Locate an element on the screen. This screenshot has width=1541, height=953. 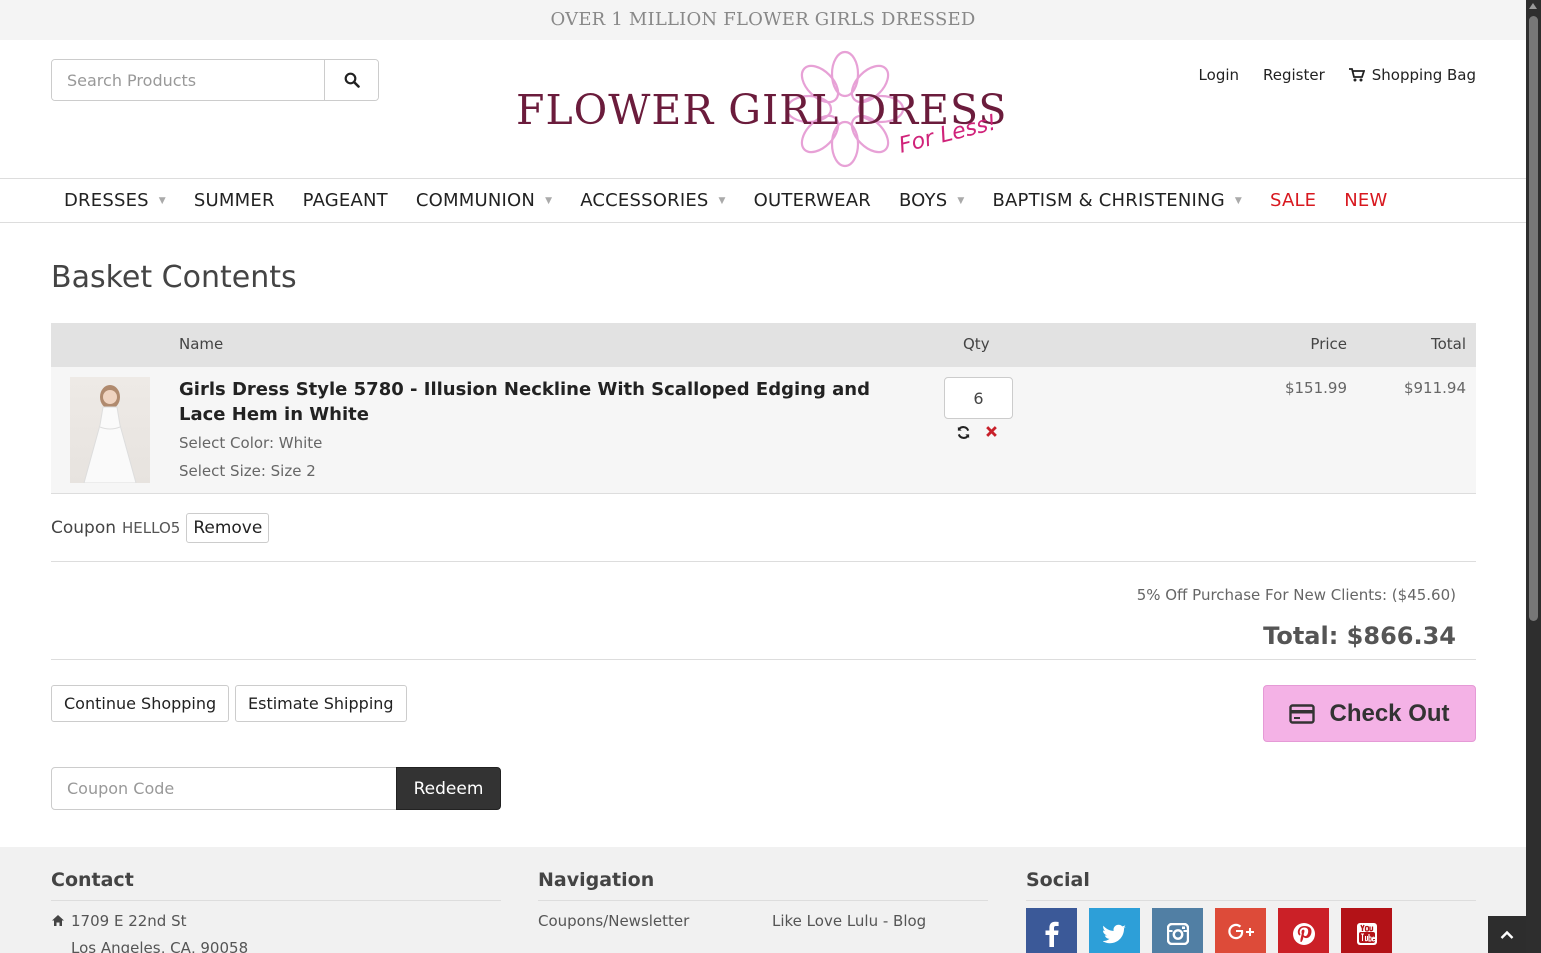
nav-label: BAPTISM & CHRISTENING is located at coordinates (1108, 200).